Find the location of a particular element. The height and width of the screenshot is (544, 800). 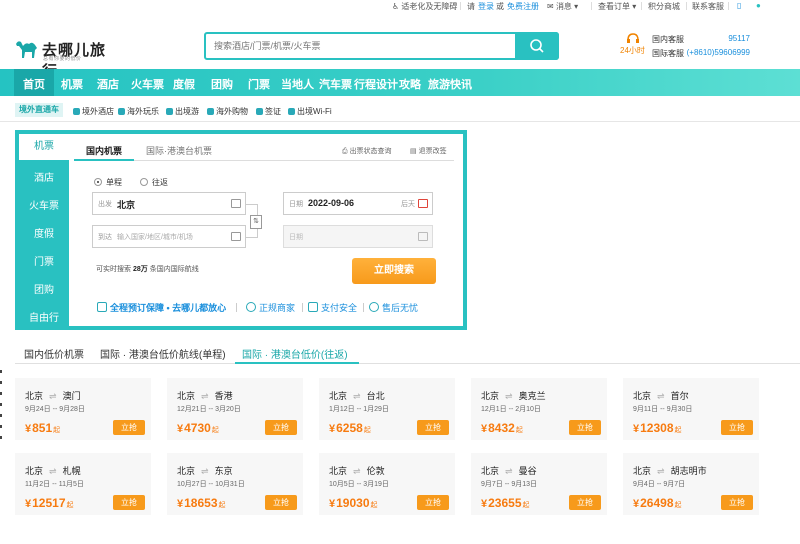

route-arrow-icon: ⇌ is located at coordinates (509, 471).